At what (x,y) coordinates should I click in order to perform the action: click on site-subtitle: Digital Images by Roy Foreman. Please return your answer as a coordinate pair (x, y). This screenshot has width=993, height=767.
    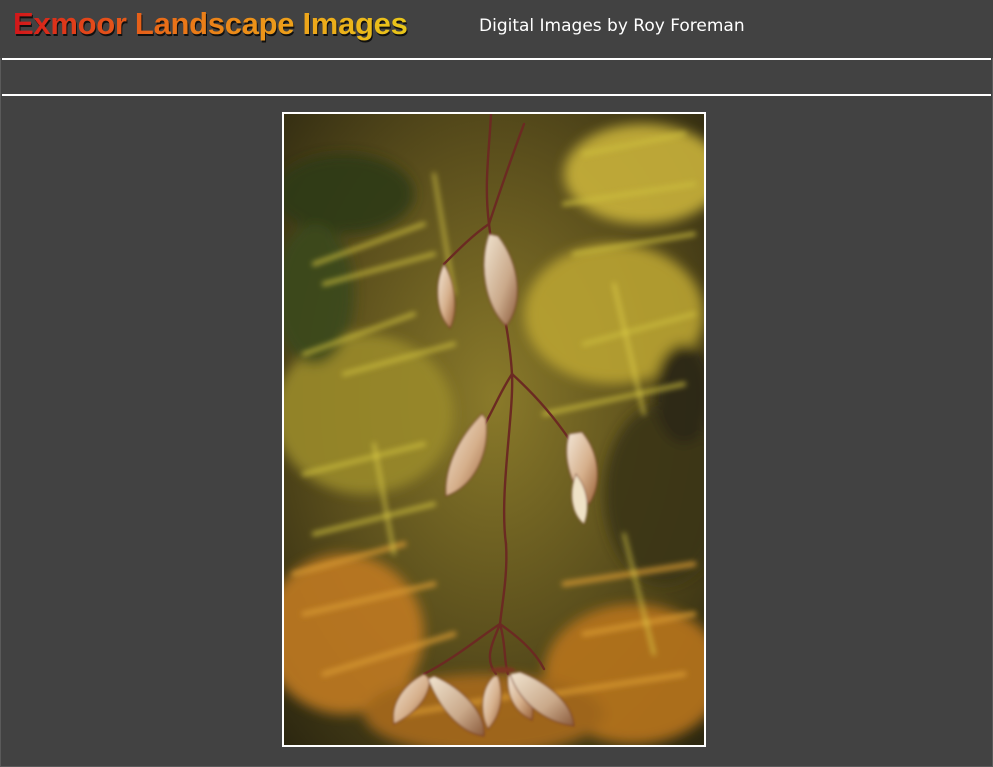
    Looking at the image, I should click on (612, 26).